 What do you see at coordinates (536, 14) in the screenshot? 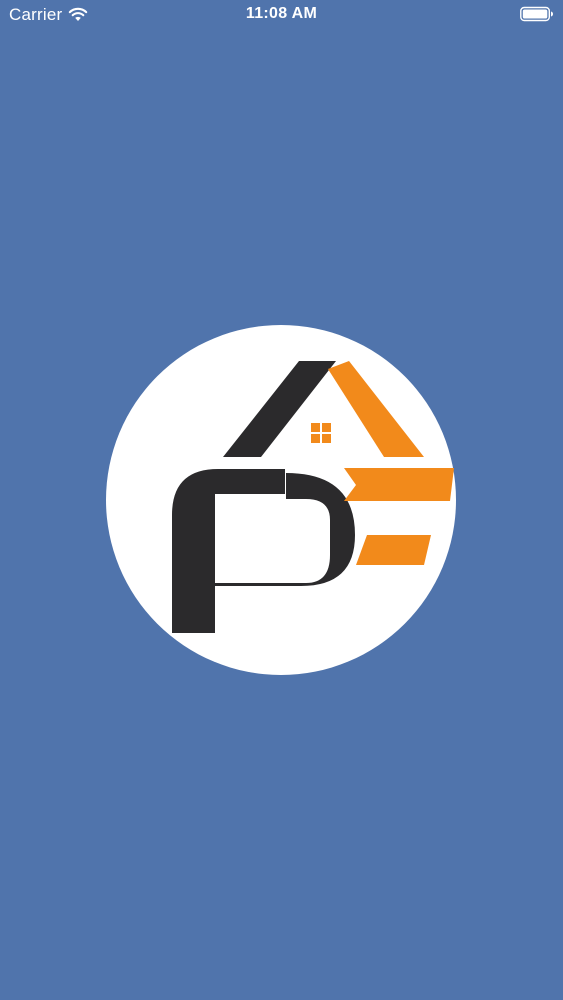
I see `battery-icon` at bounding box center [536, 14].